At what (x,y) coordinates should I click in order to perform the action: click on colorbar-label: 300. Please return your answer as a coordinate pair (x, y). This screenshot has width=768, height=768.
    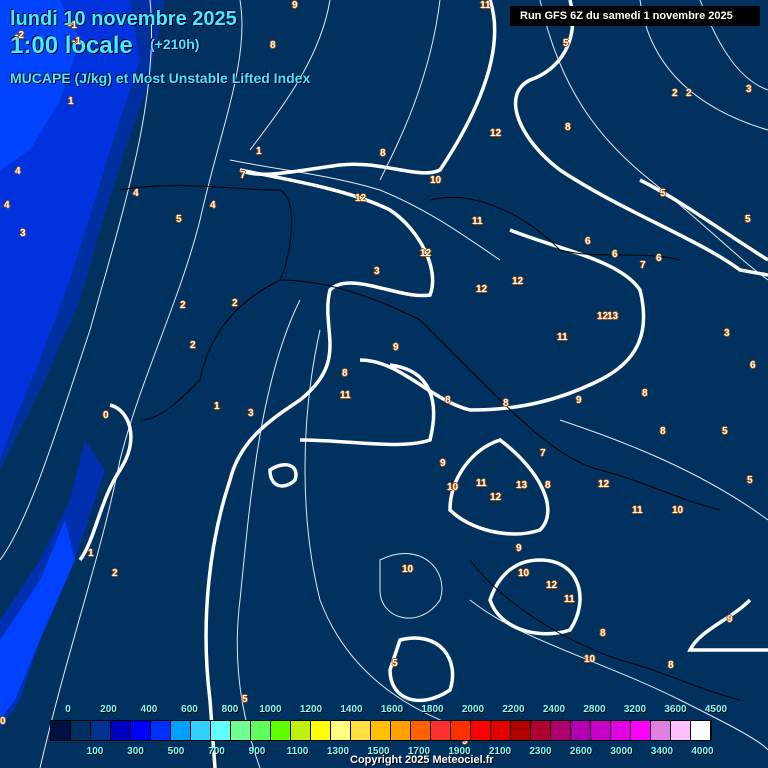
    Looking at the image, I should click on (135, 751).